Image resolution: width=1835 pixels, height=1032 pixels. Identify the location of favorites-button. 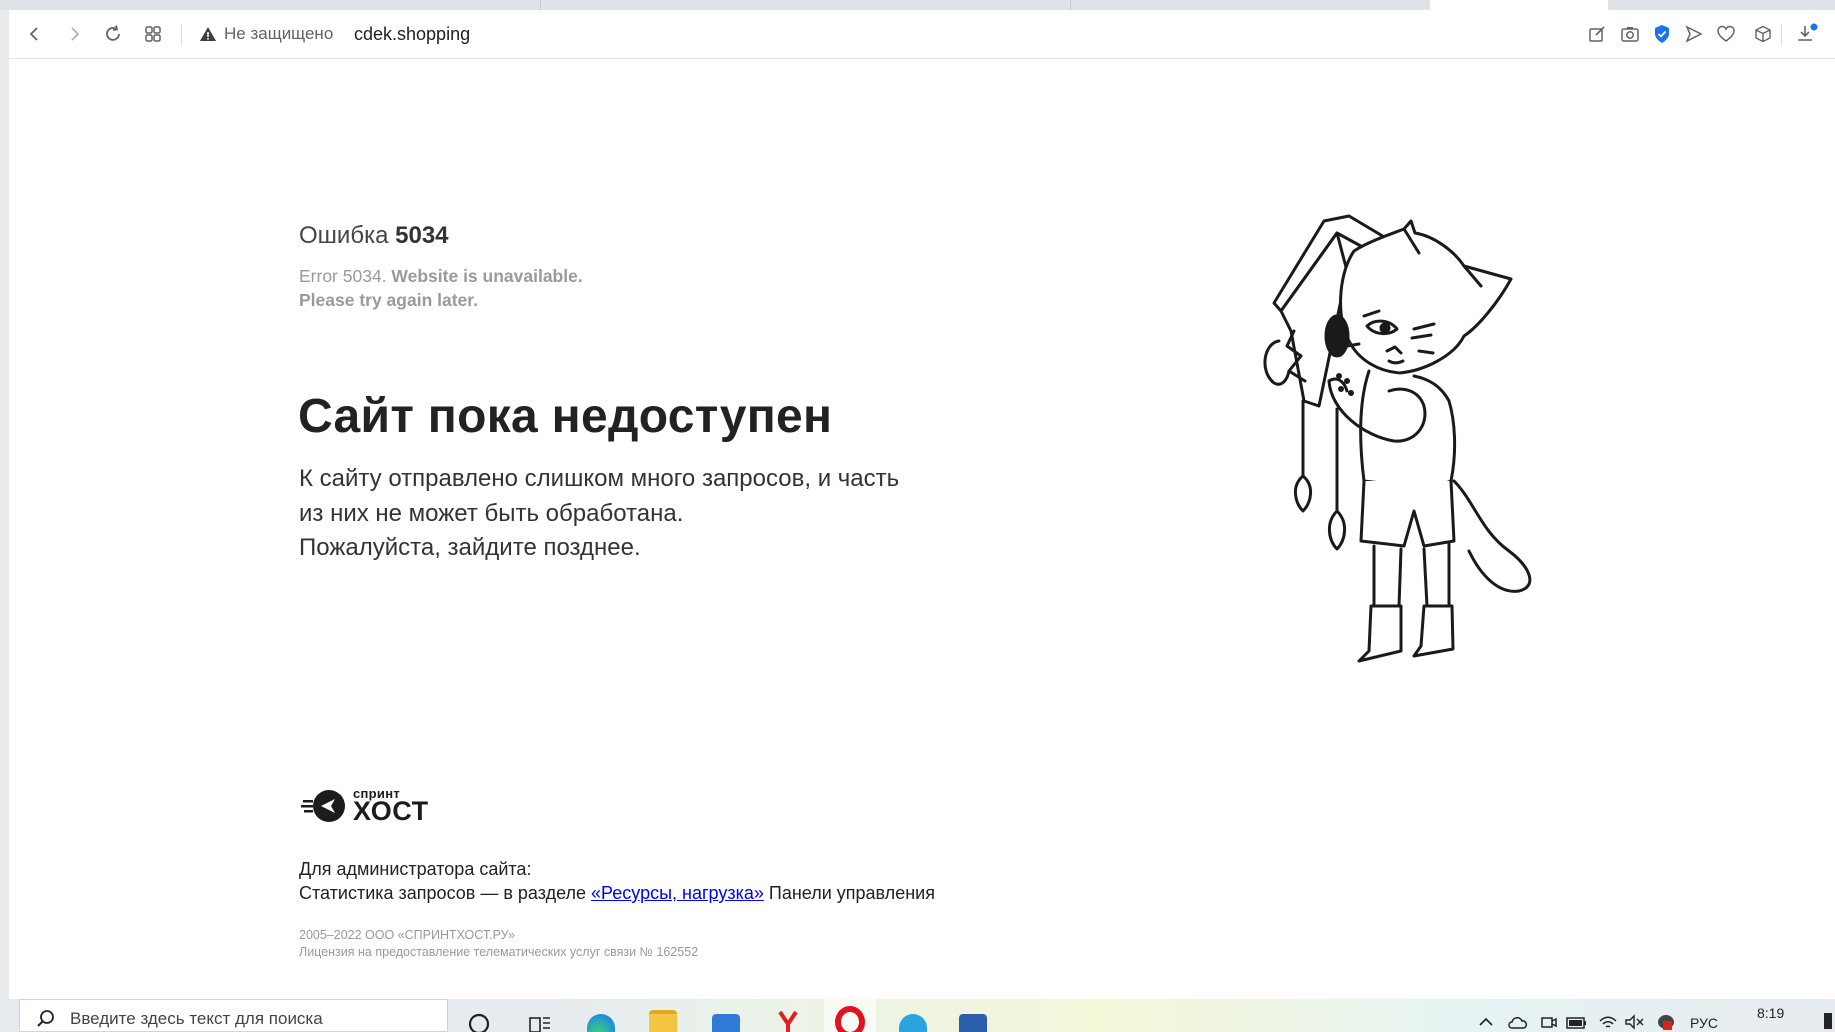
(1726, 34).